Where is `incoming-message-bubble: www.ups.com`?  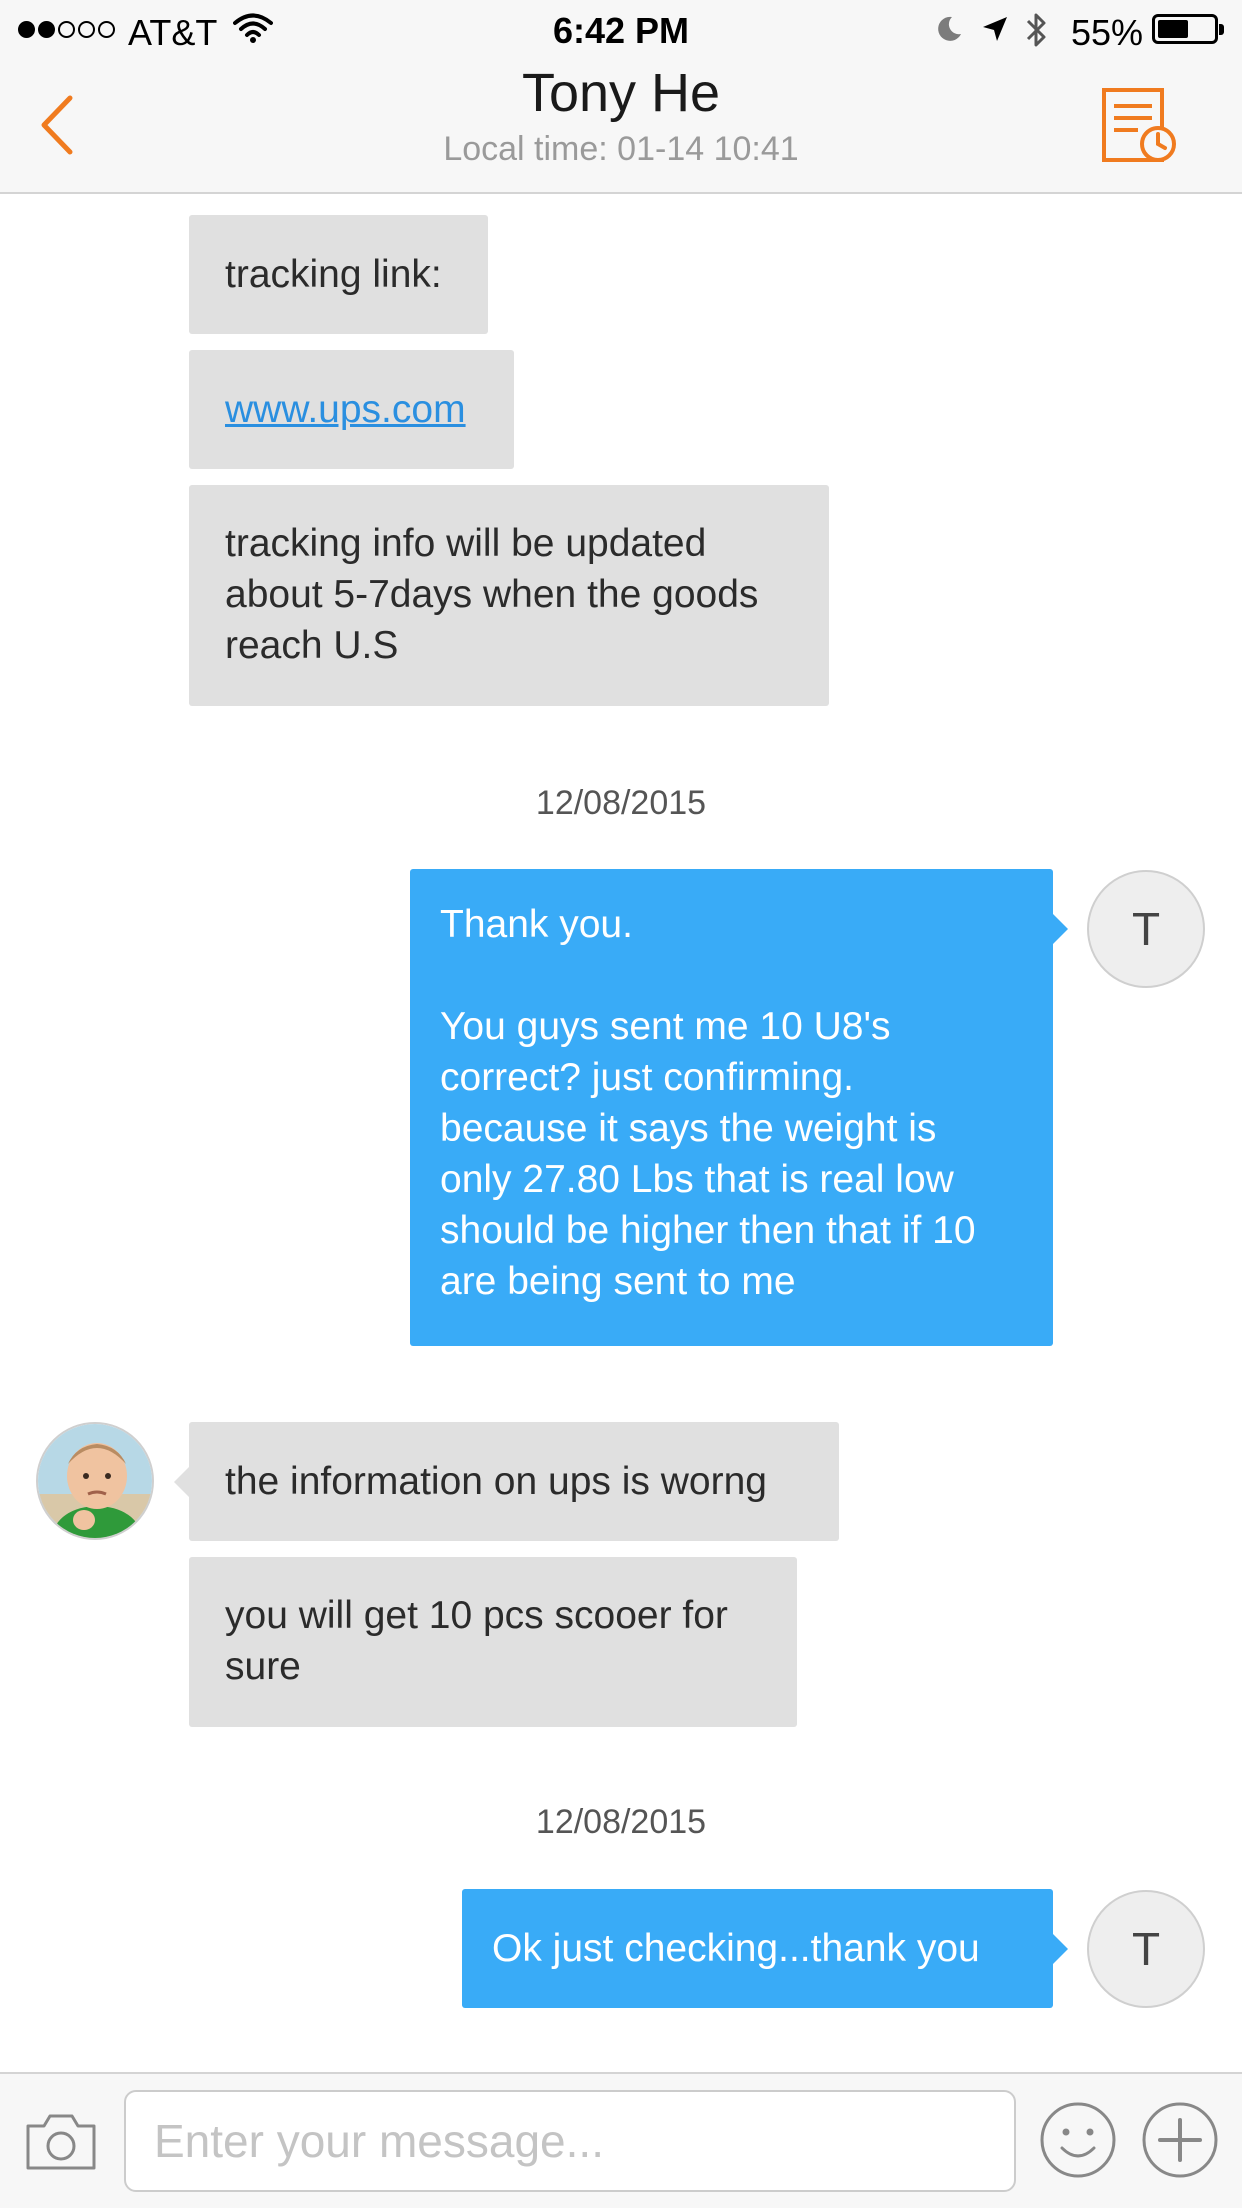 incoming-message-bubble: www.ups.com is located at coordinates (351, 409).